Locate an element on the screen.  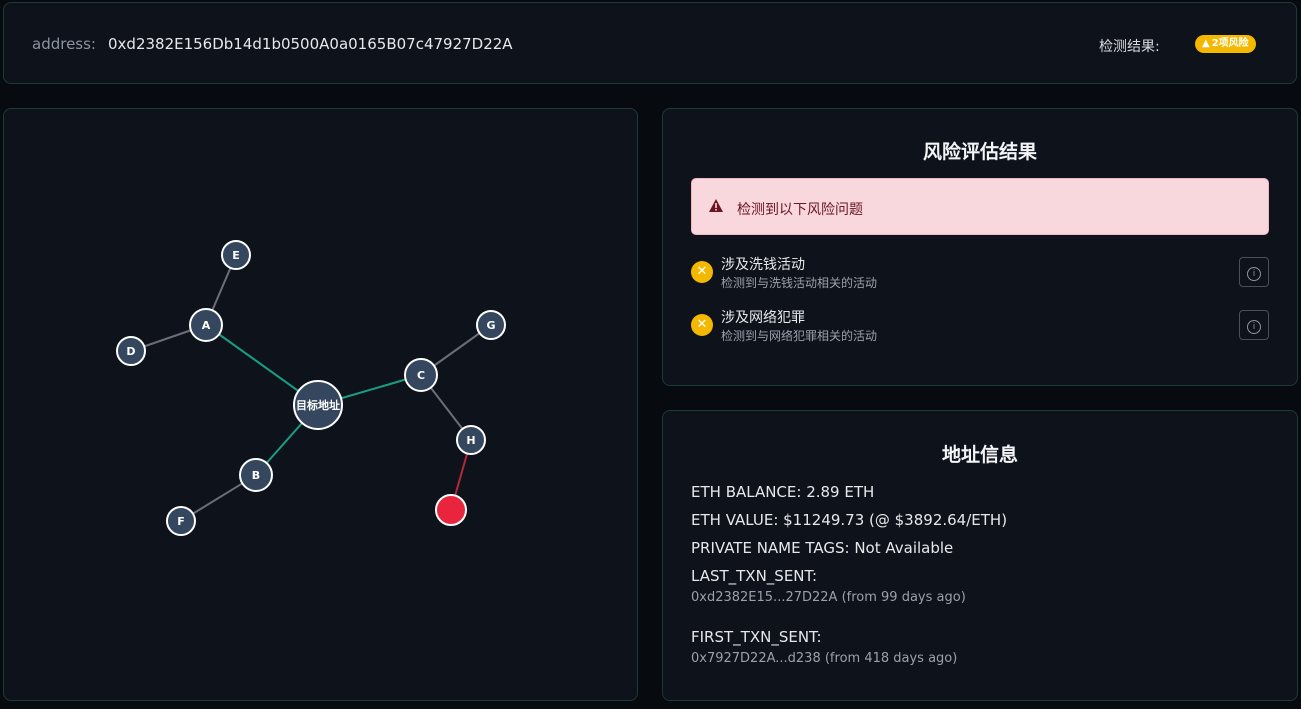
graph-node-circle is located at coordinates (451, 510).